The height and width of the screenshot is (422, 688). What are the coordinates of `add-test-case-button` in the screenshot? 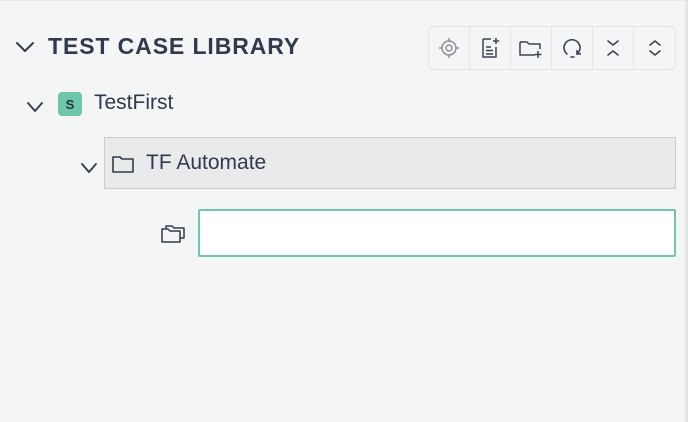 It's located at (490, 48).